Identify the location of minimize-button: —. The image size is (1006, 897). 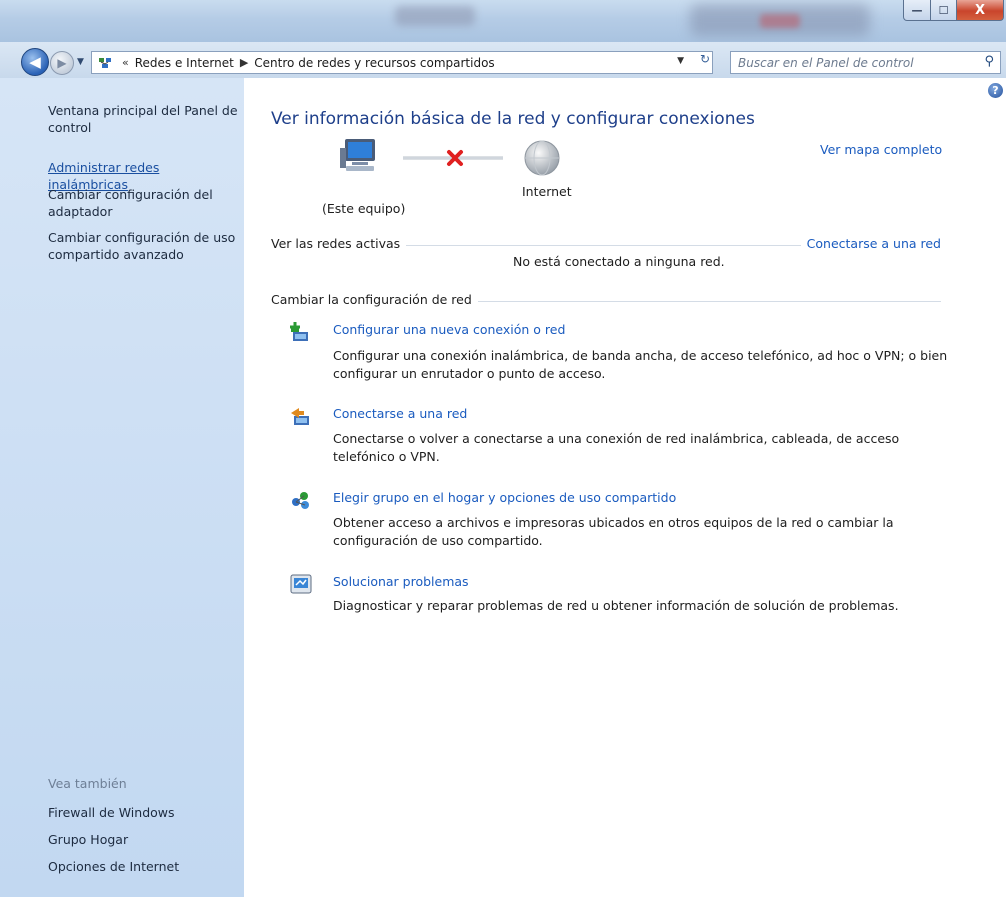
(917, 10).